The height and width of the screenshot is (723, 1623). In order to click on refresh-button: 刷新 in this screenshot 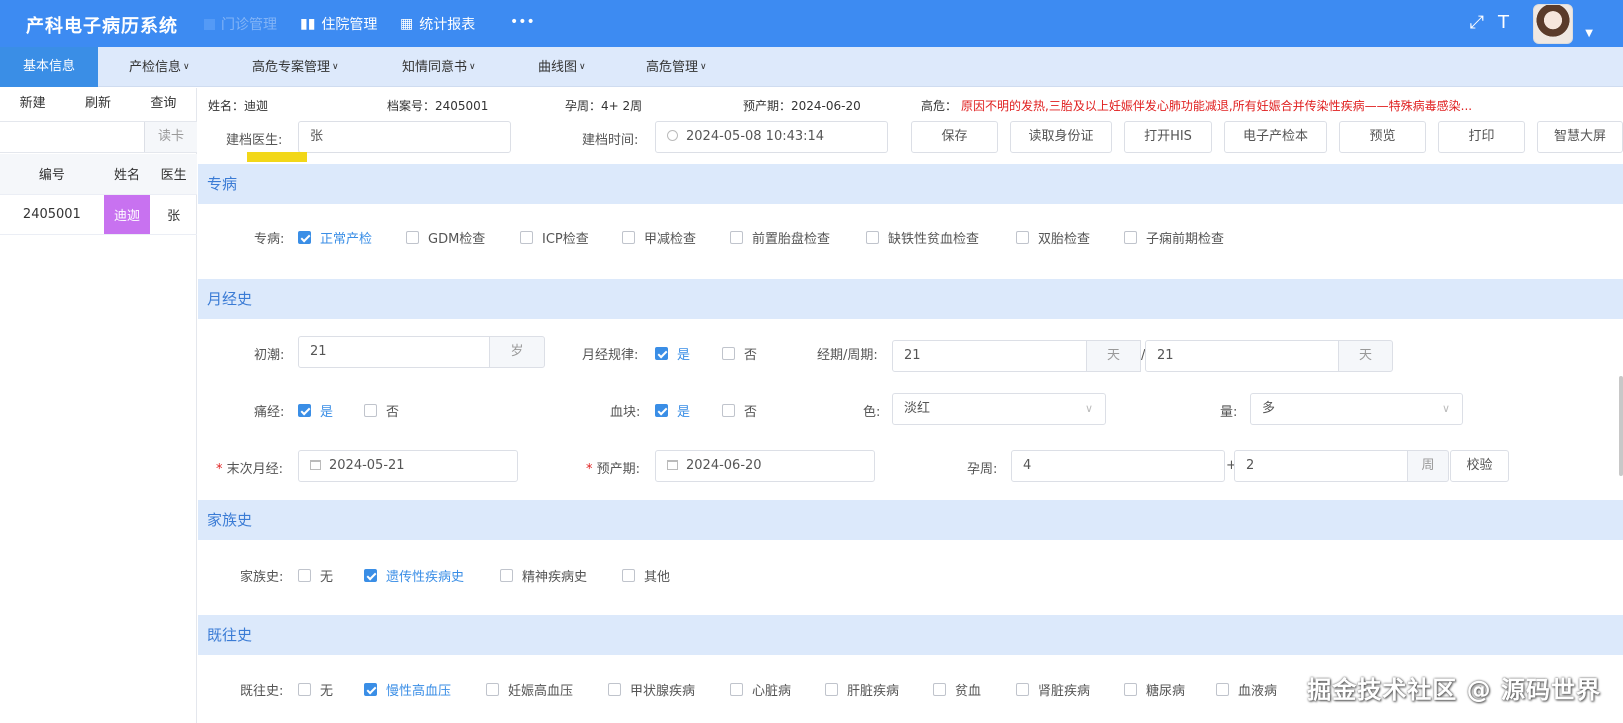, I will do `click(97, 104)`.